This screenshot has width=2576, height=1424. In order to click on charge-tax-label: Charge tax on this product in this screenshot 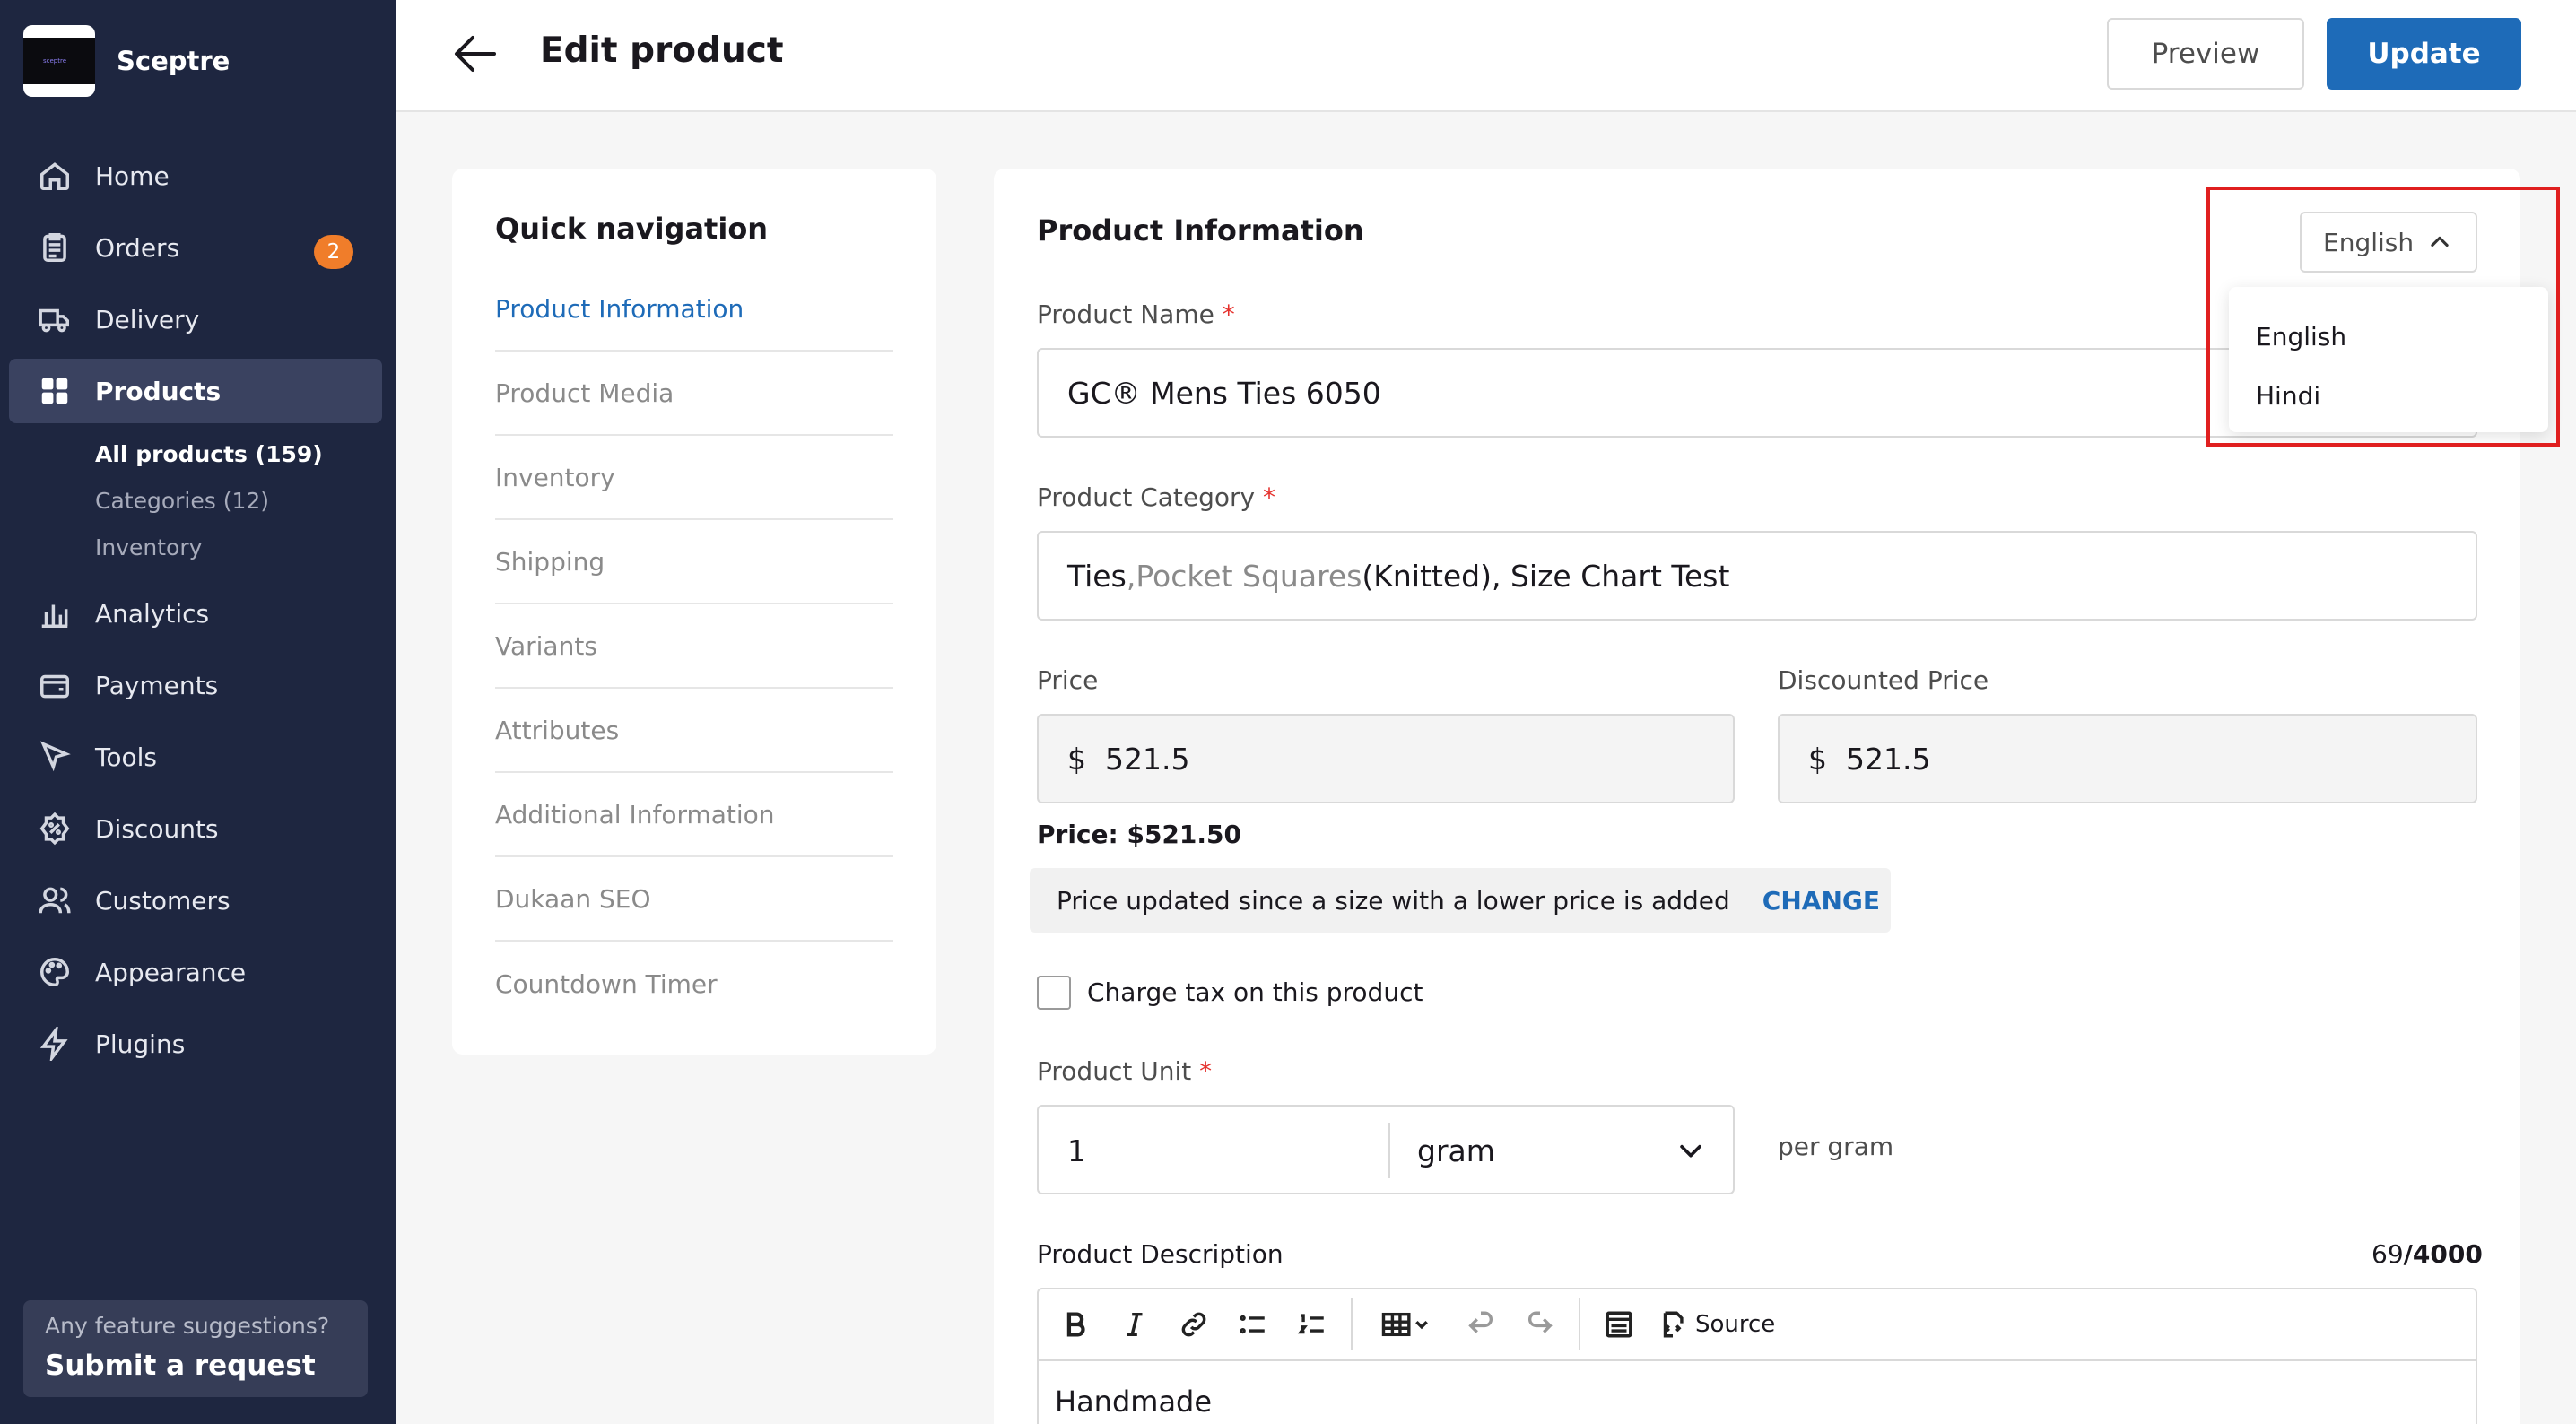, I will do `click(1255, 992)`.